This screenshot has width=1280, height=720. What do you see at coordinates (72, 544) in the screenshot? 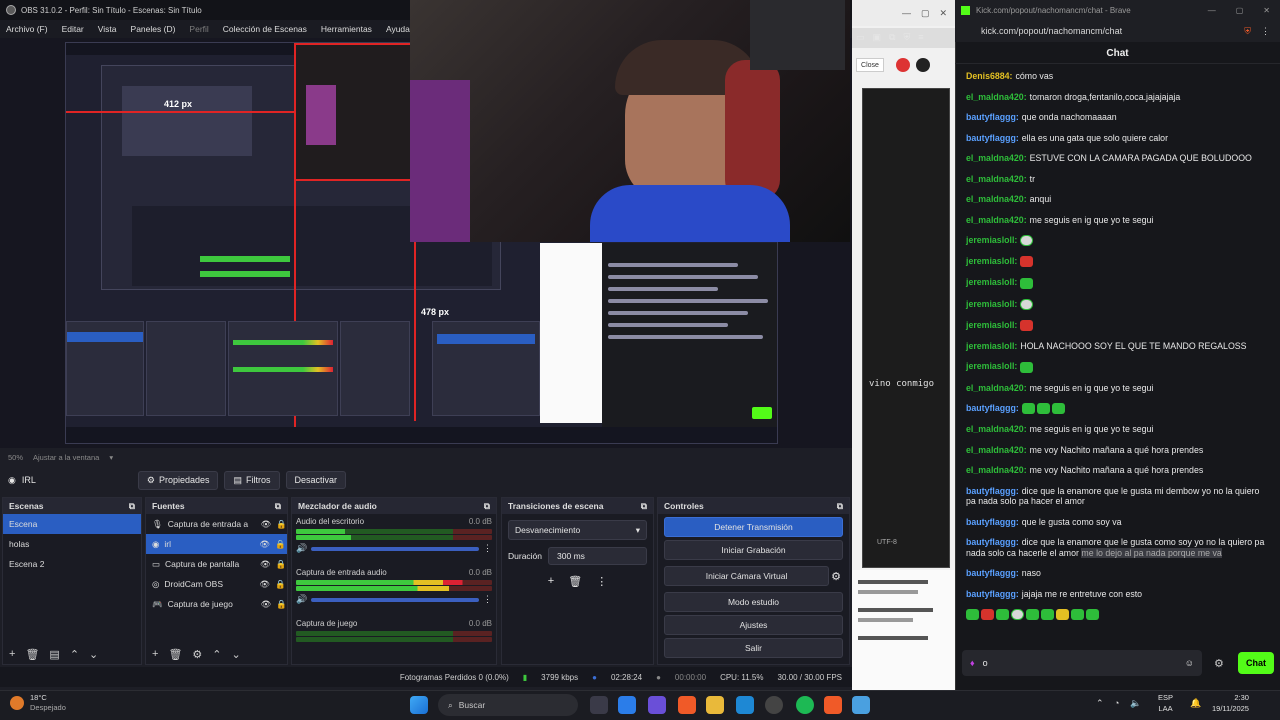
I see `scene-item: holas` at bounding box center [72, 544].